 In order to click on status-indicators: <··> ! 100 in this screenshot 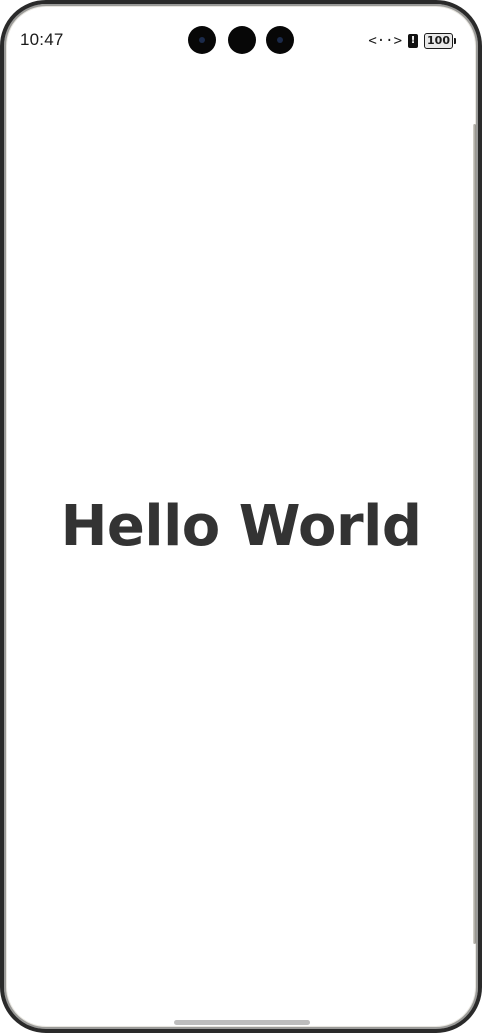, I will do `click(412, 41)`.